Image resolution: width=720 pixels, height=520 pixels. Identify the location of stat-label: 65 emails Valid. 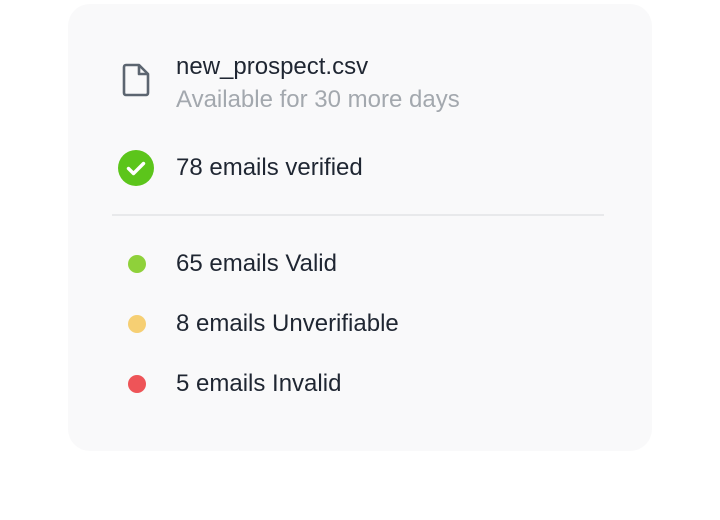
(256, 263).